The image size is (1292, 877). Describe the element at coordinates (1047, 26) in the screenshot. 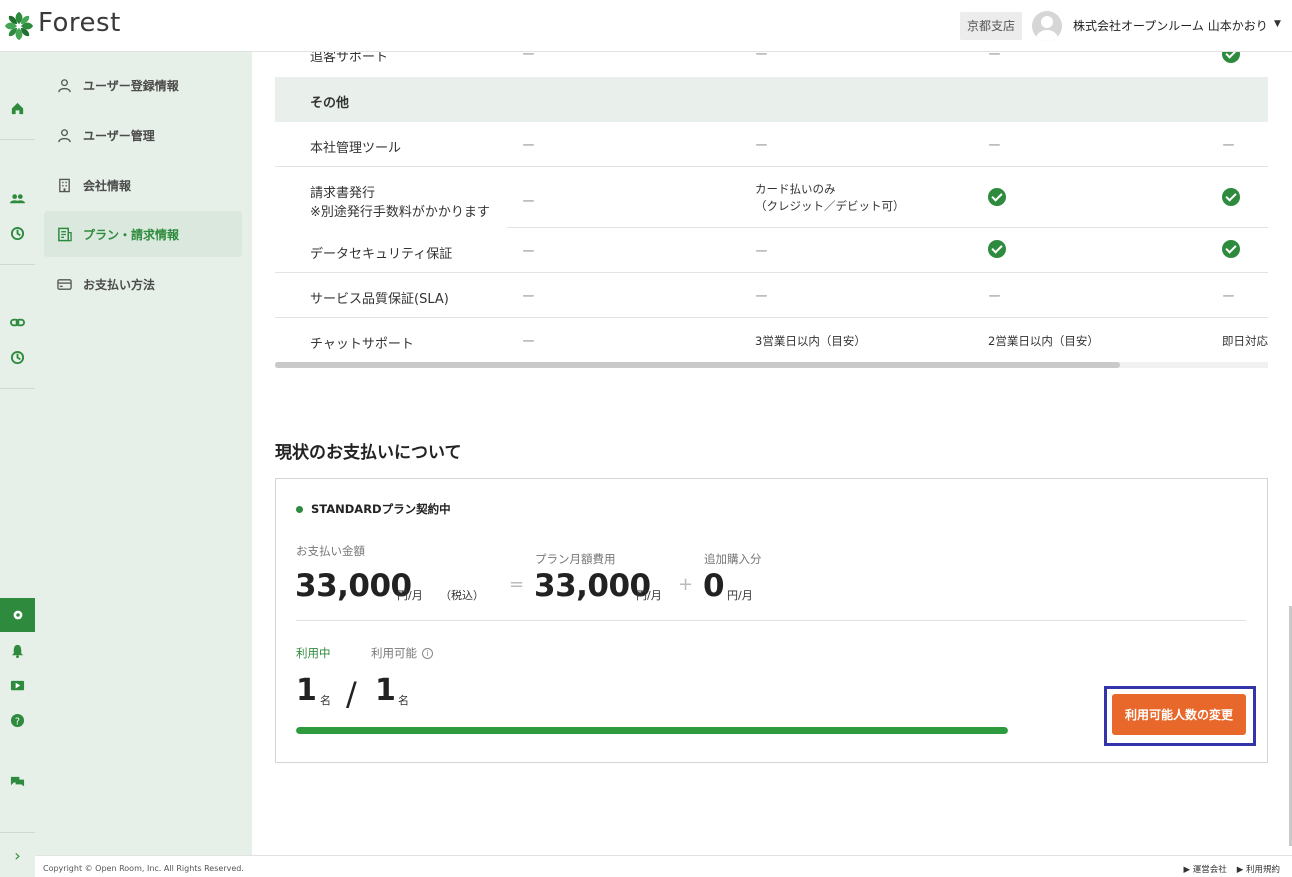

I see `user-avatar` at that location.